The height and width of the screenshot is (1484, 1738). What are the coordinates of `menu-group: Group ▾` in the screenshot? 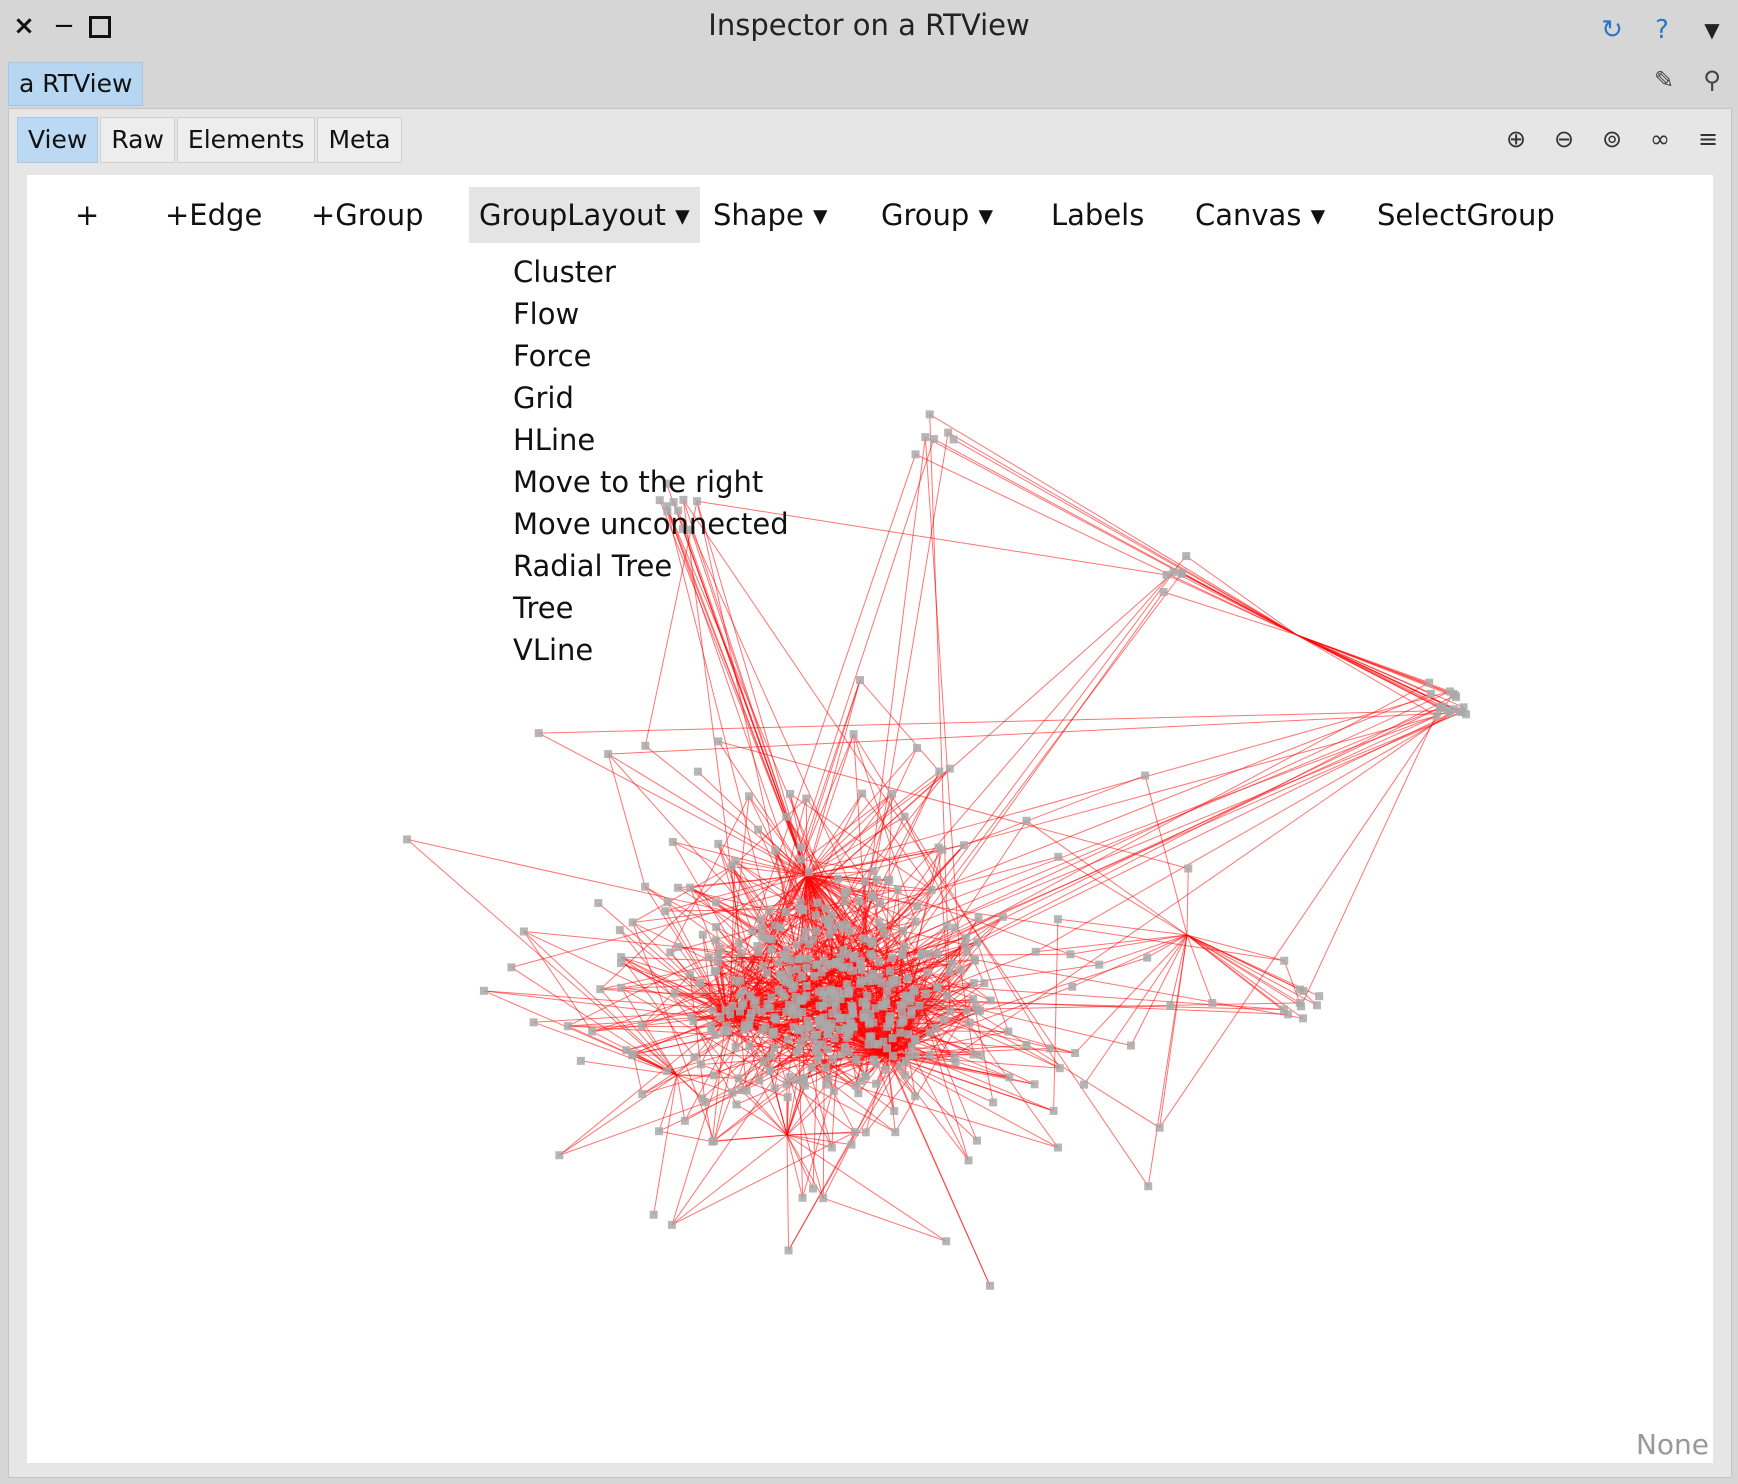 It's located at (937, 215).